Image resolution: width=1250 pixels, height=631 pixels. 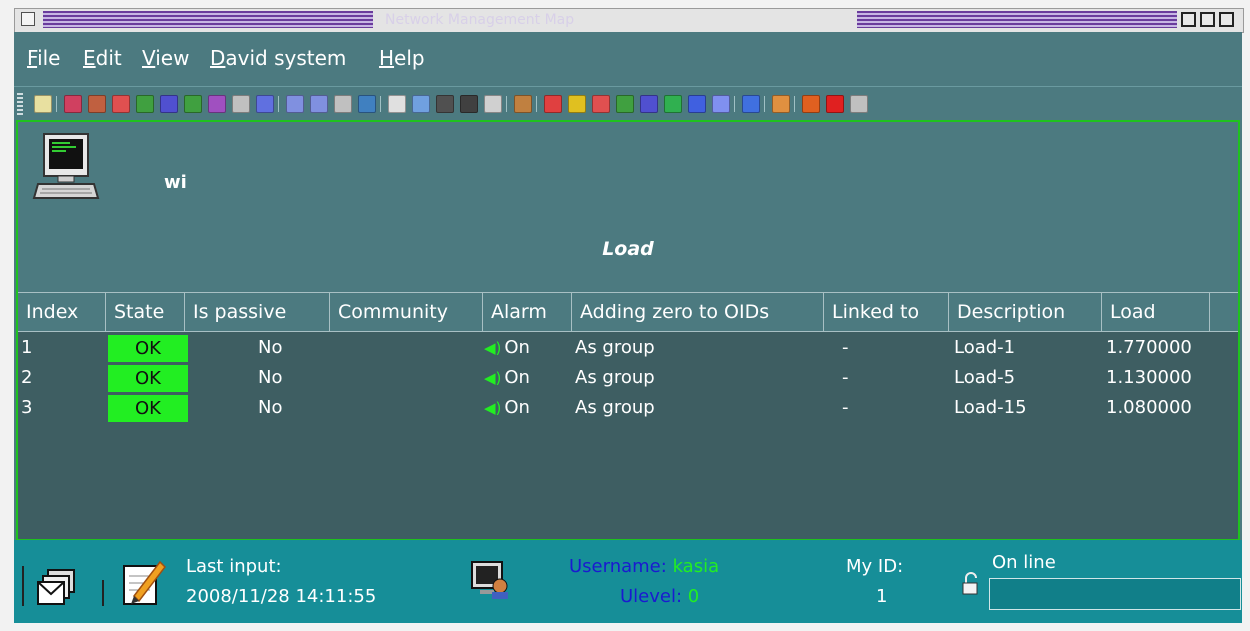 What do you see at coordinates (1156, 312) in the screenshot?
I see `col-load: Load` at bounding box center [1156, 312].